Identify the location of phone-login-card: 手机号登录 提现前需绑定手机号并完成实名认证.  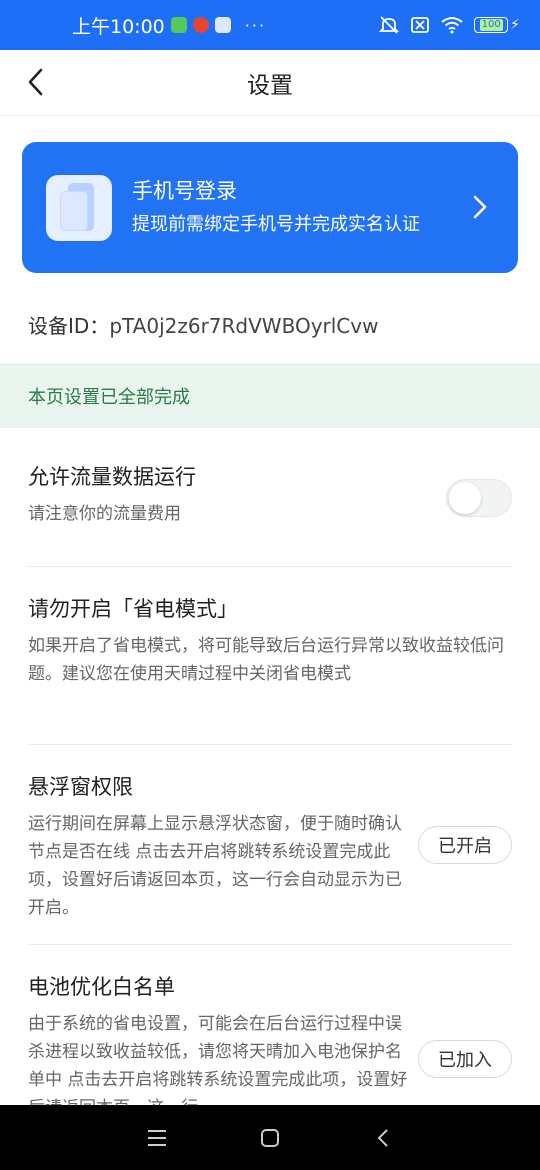
(270, 207).